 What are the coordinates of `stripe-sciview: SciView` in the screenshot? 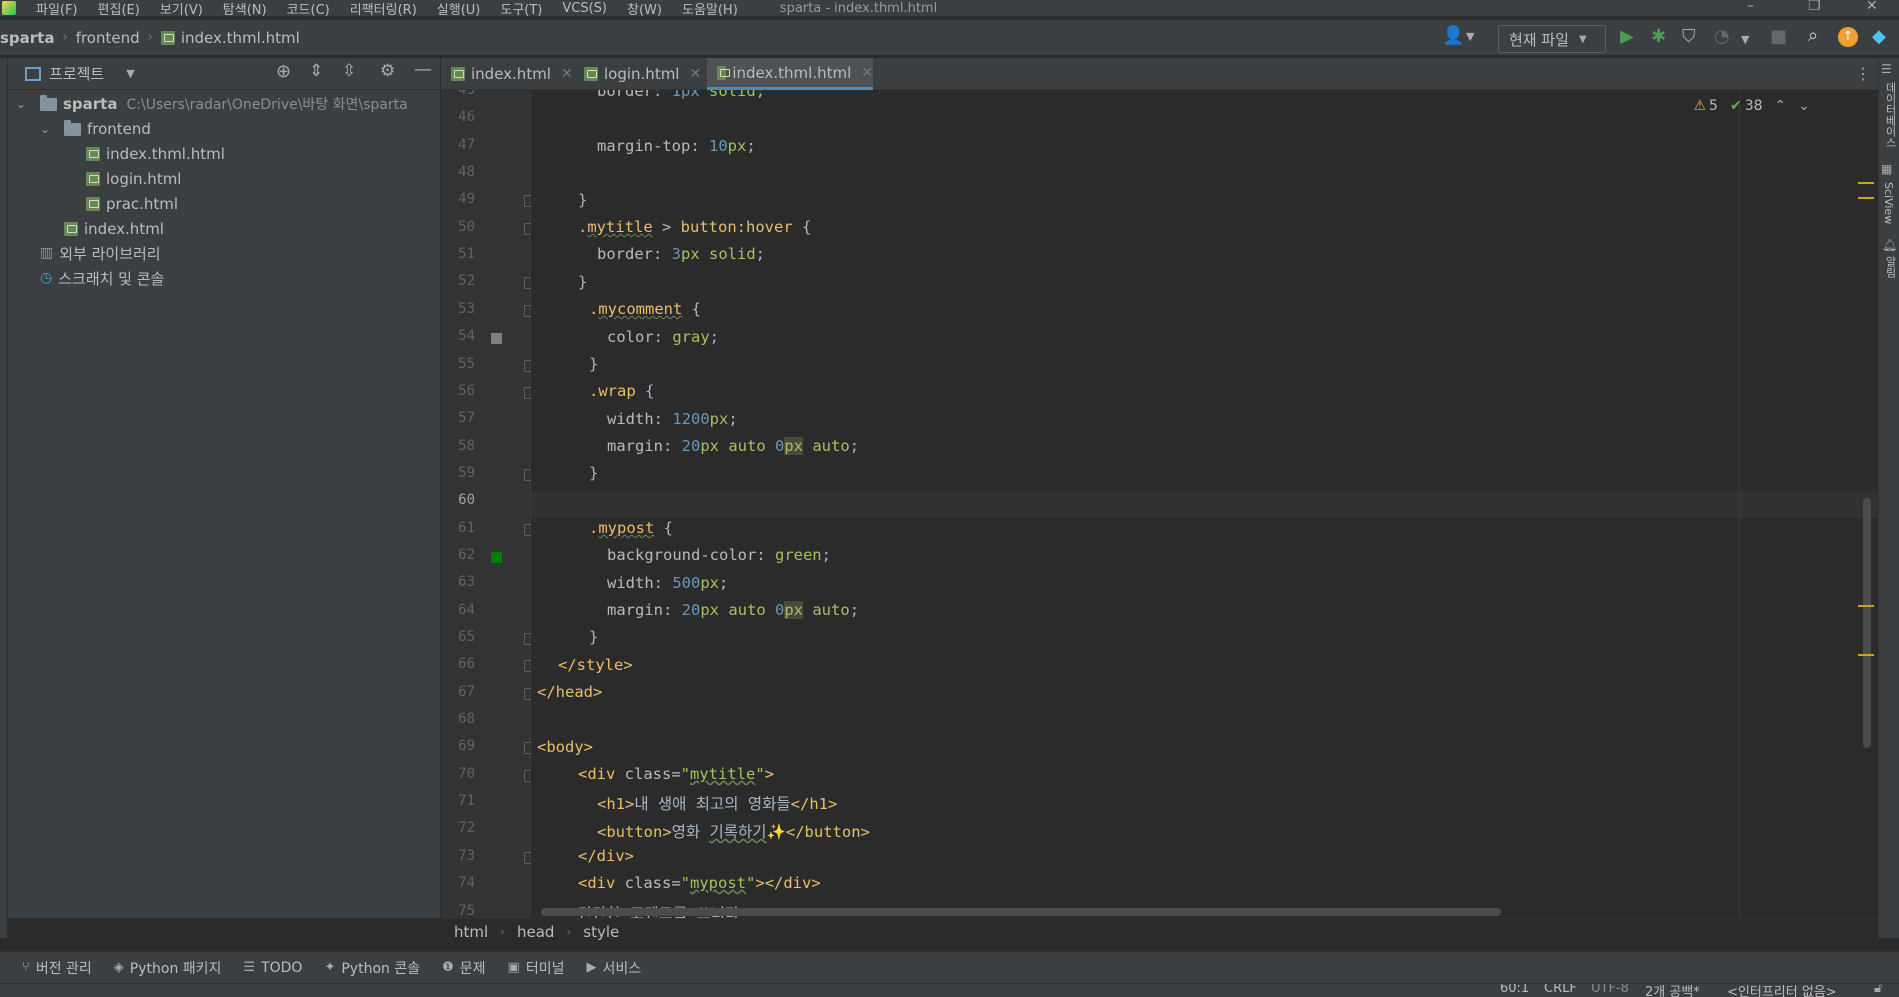 It's located at (1888, 203).